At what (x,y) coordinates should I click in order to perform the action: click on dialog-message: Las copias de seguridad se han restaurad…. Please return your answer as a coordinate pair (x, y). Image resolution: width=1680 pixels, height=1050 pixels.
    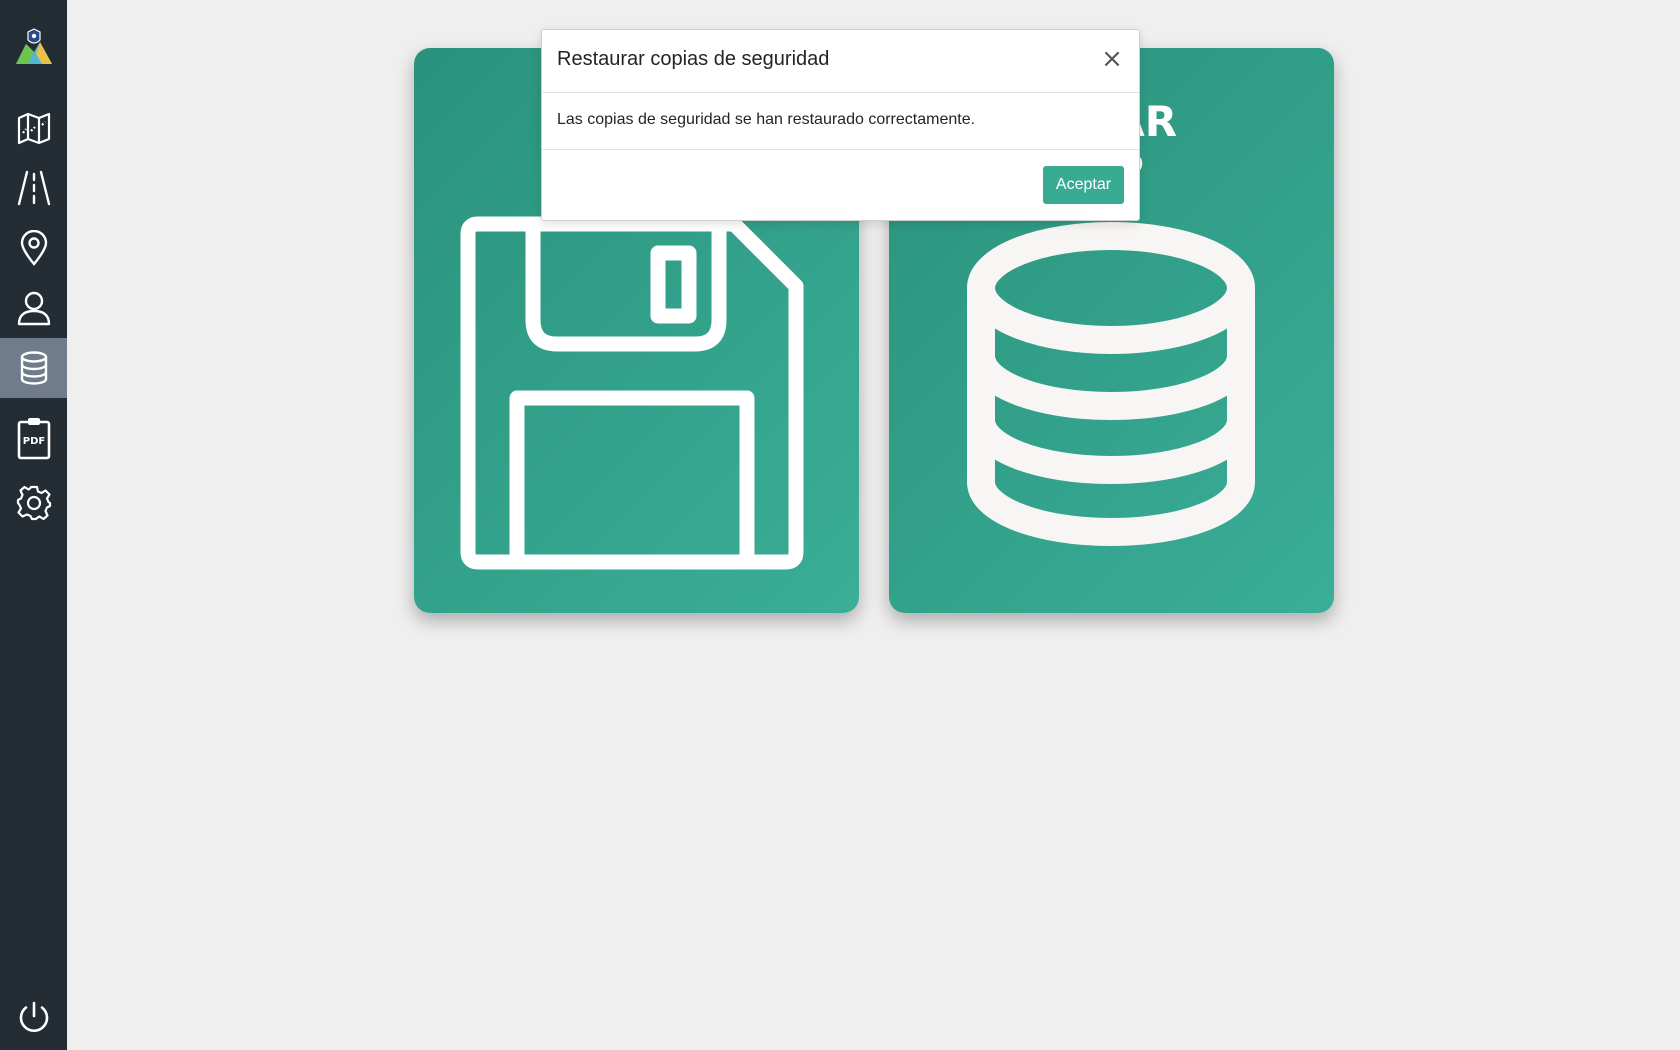
    Looking at the image, I should click on (766, 119).